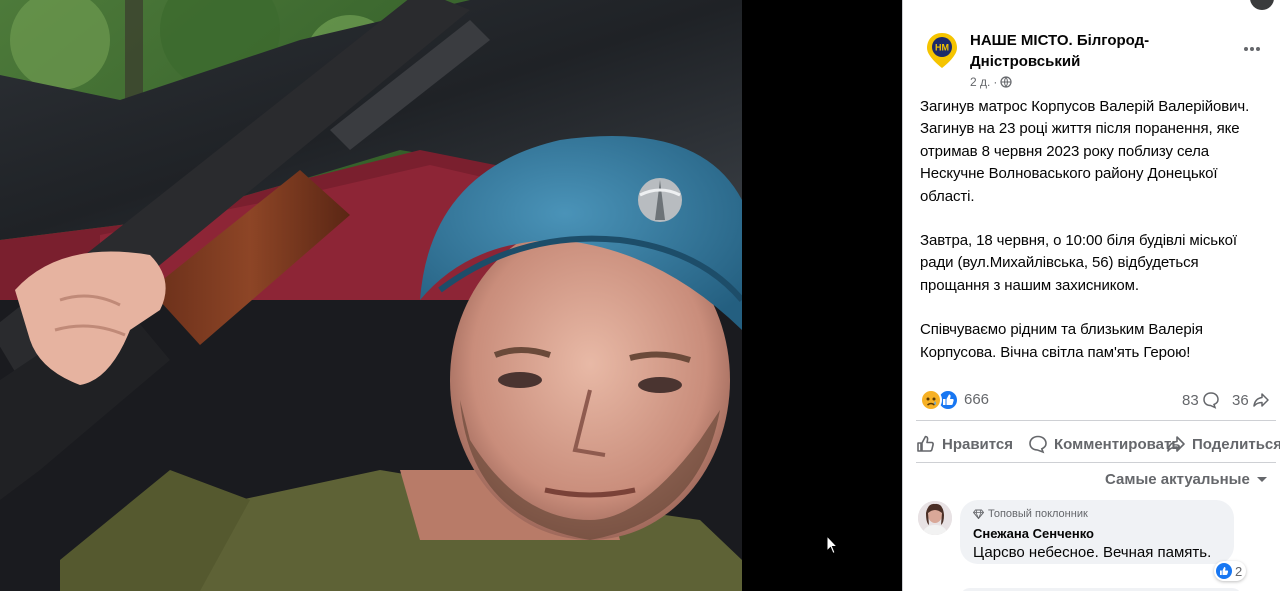 The width and height of the screenshot is (1280, 591). Describe the element at coordinates (978, 514) in the screenshot. I see `diamond-icon` at that location.